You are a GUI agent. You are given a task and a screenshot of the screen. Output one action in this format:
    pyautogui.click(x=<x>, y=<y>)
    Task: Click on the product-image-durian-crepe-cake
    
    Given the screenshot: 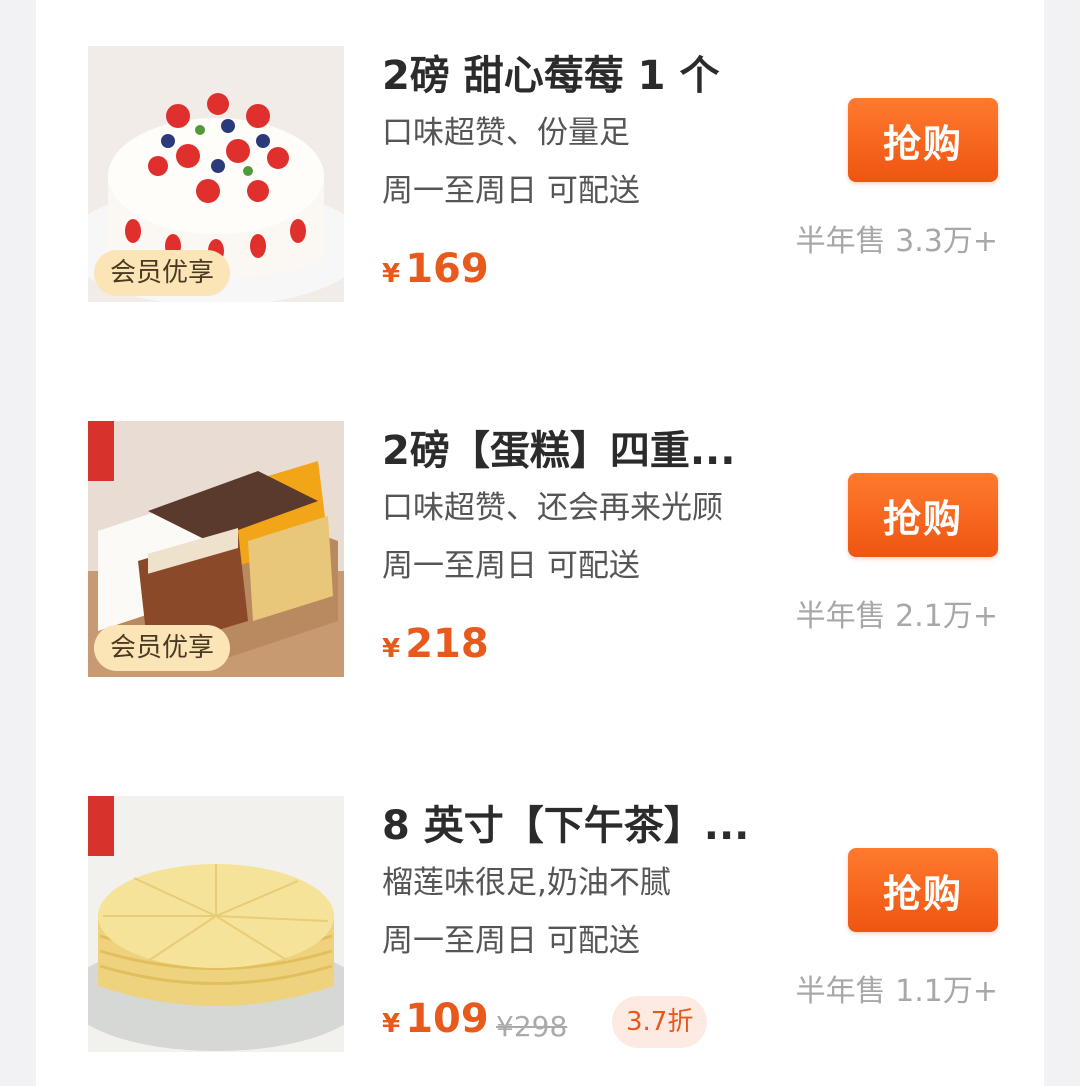 What is the action you would take?
    pyautogui.click(x=216, y=924)
    